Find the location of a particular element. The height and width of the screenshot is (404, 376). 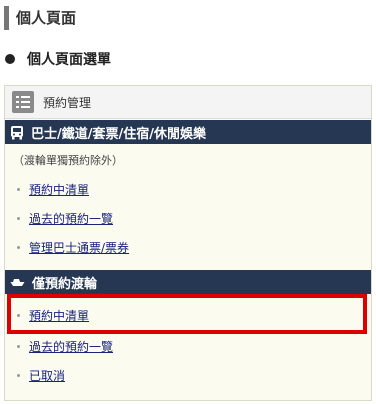

category-label-ferry: 僅預約渡輪 is located at coordinates (65, 284).